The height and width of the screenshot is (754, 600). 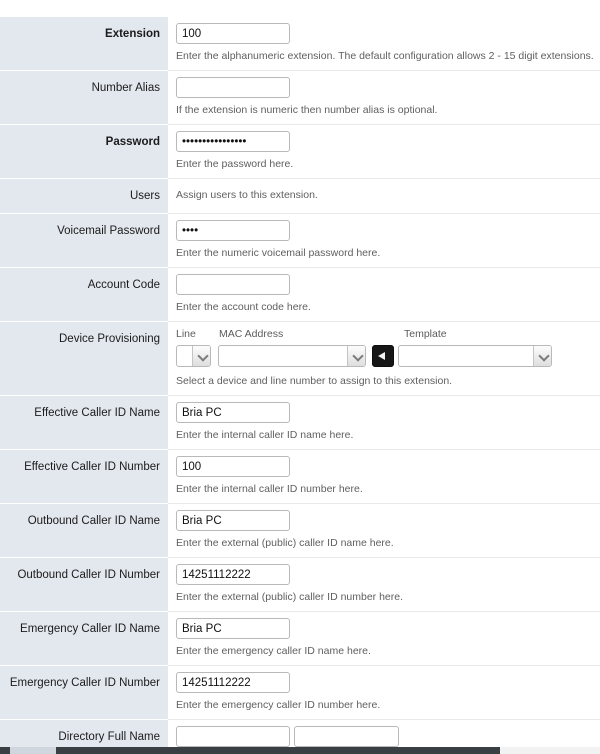 I want to click on form-row-account-code: Account Code Enter the account code here., so click(x=300, y=294).